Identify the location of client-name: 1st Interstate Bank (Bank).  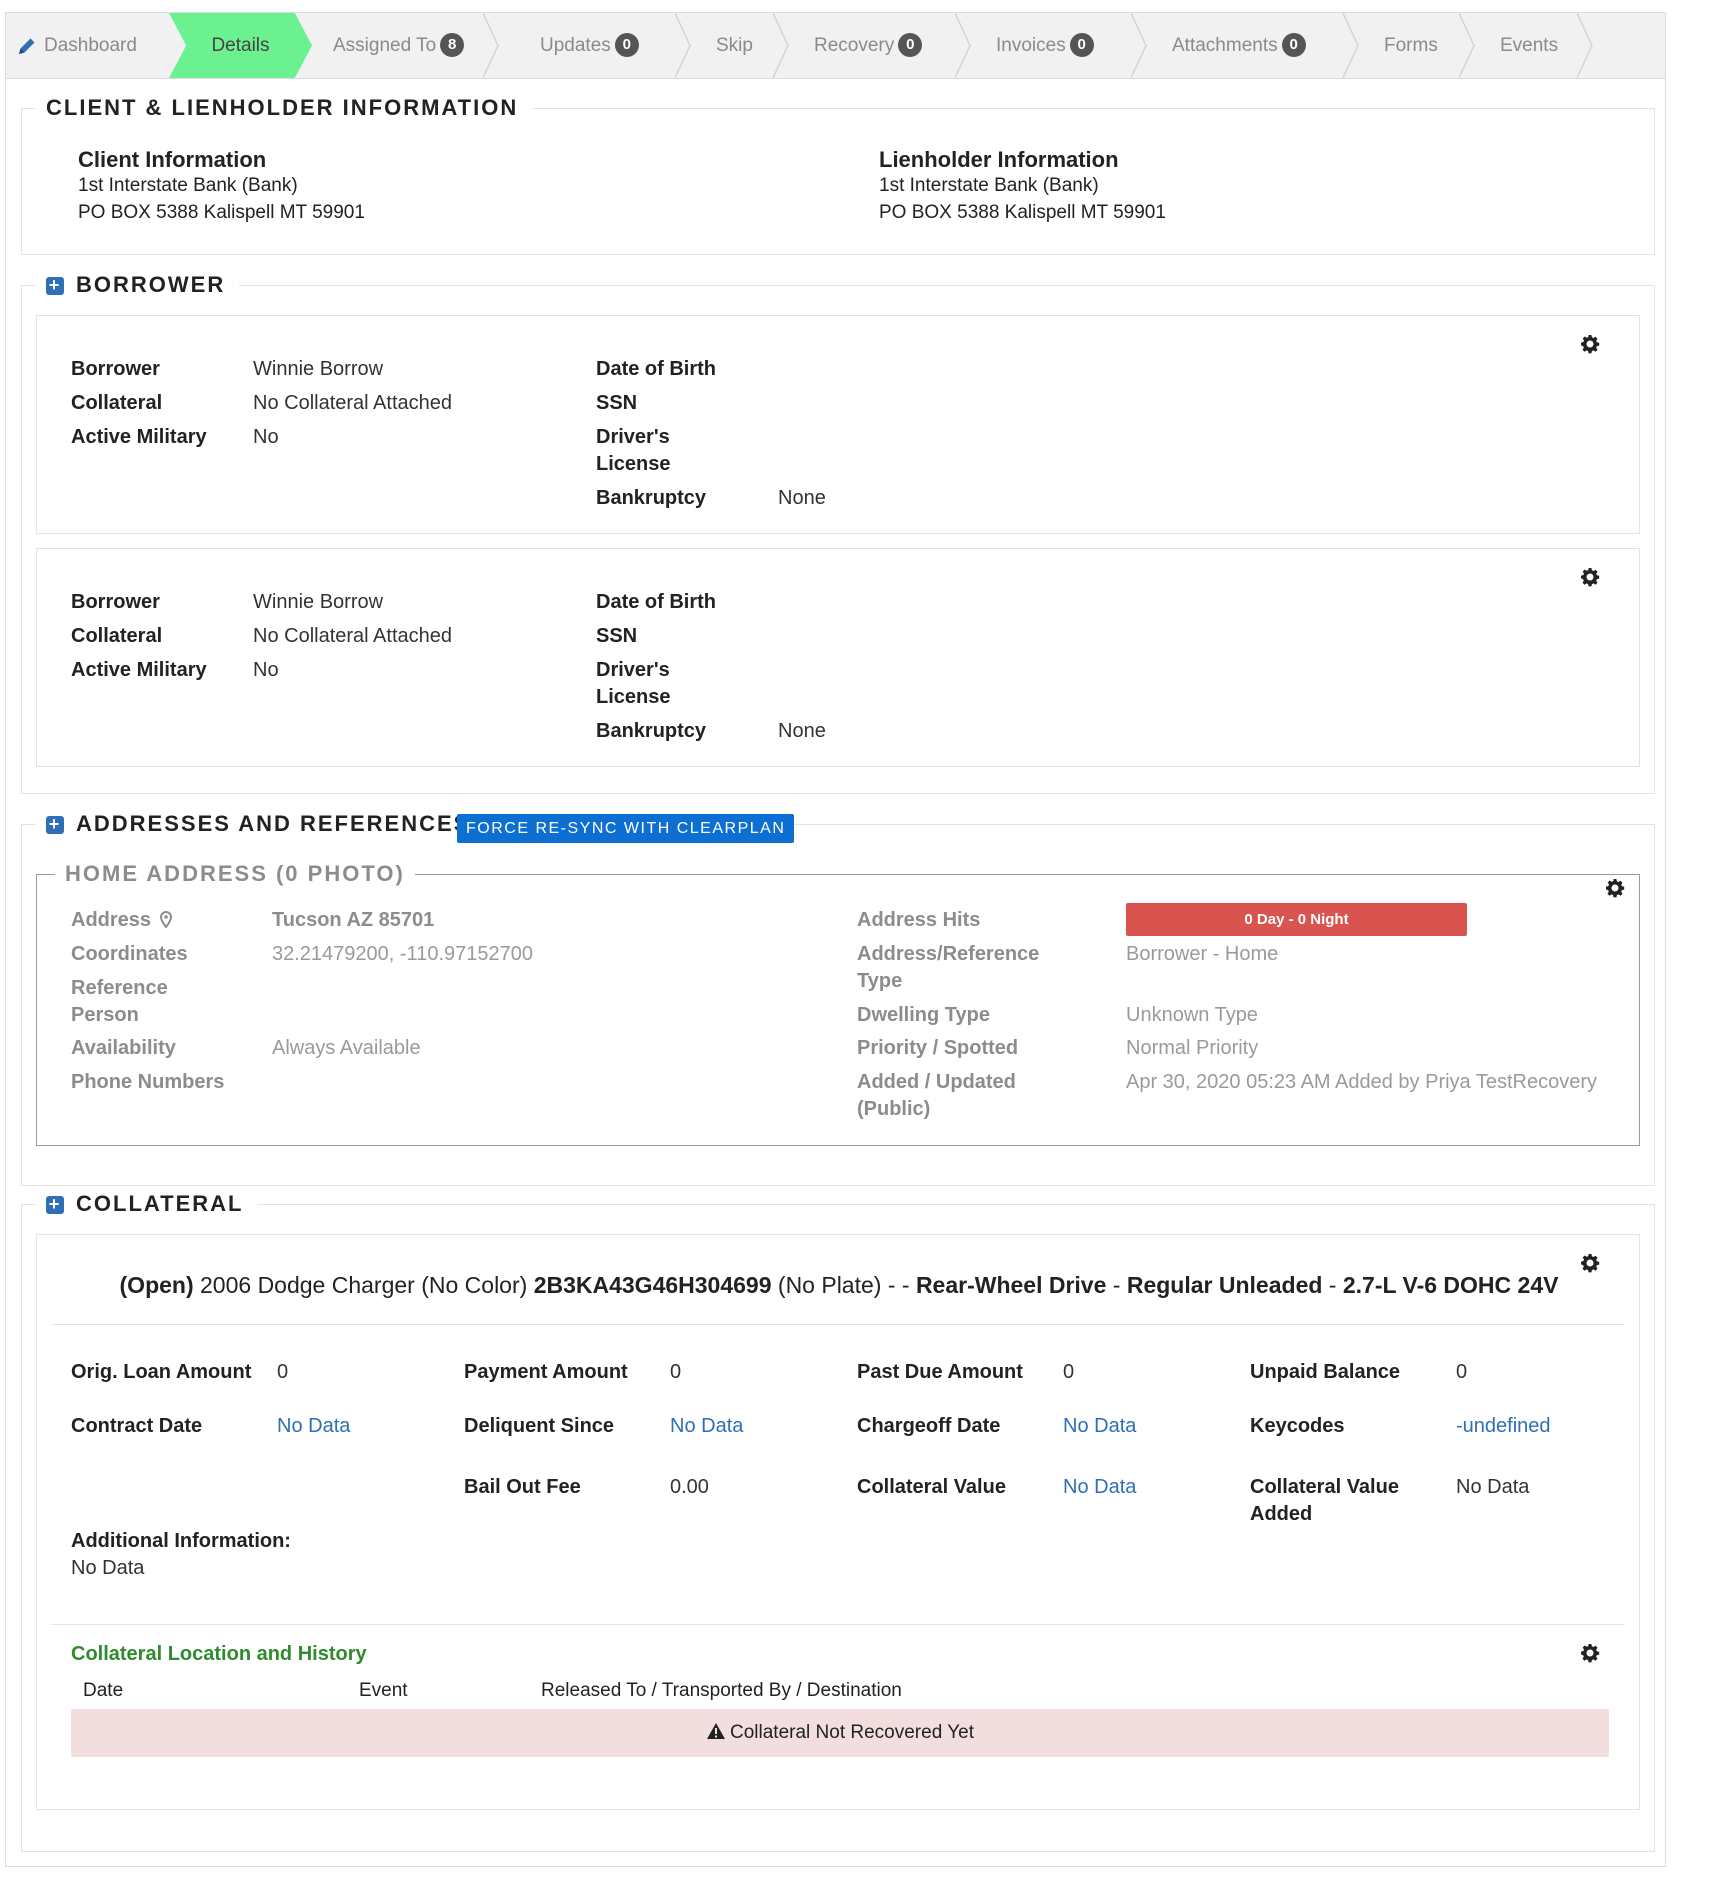
(188, 185).